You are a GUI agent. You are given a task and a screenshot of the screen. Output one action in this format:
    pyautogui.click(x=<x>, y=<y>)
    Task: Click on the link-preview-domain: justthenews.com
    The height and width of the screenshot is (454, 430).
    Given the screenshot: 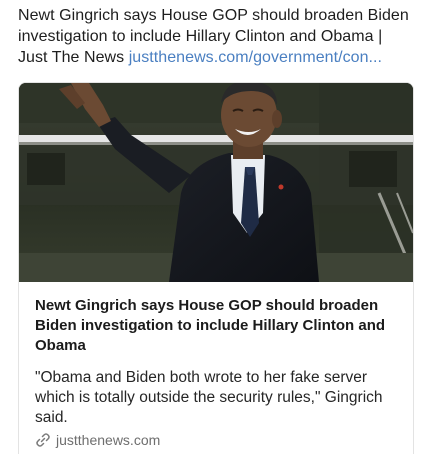 What is the action you would take?
    pyautogui.click(x=97, y=440)
    